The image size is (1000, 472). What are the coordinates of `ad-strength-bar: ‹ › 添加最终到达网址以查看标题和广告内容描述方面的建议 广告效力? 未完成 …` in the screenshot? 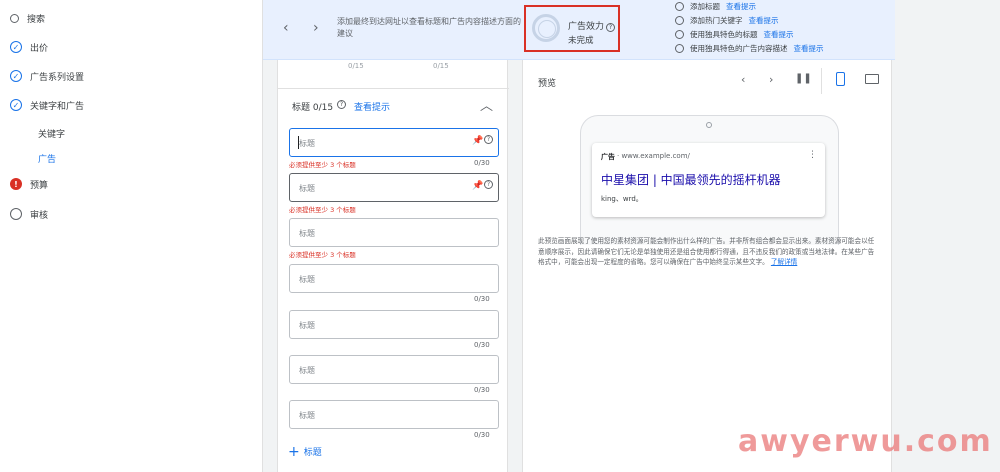 It's located at (579, 30).